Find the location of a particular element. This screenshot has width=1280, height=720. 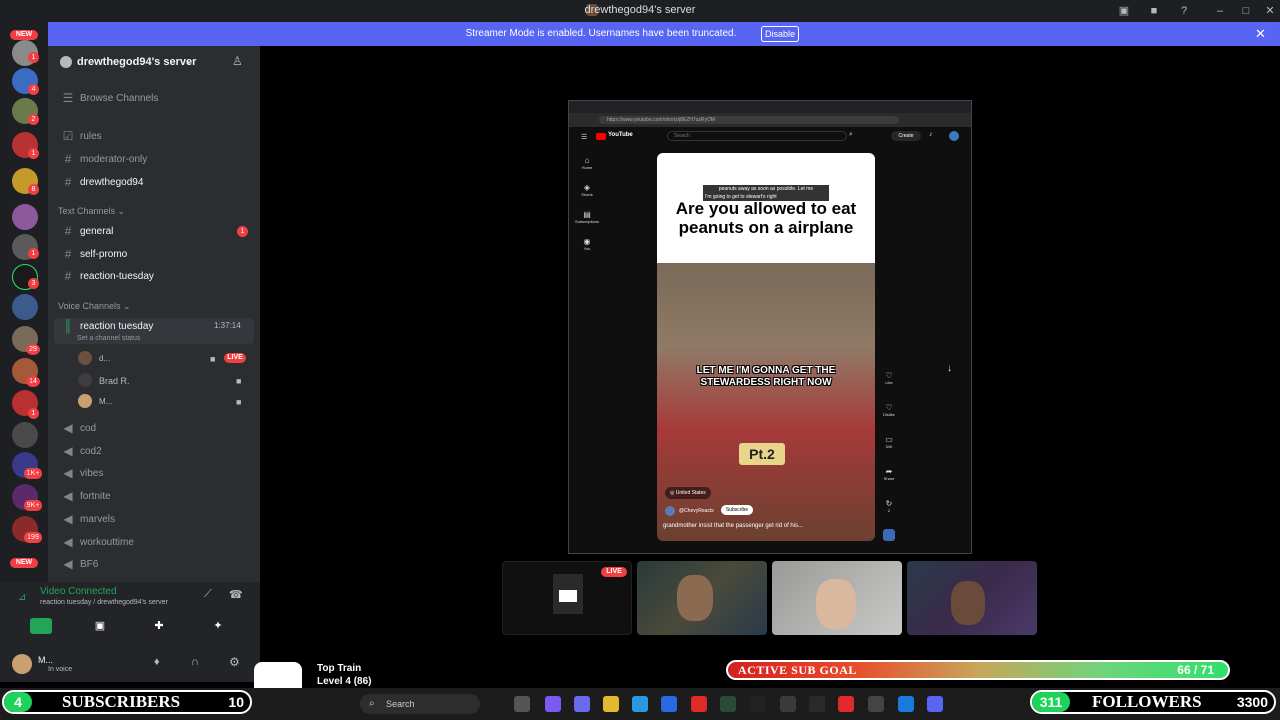

maximize-icon: □ is located at coordinates (1246, 11).